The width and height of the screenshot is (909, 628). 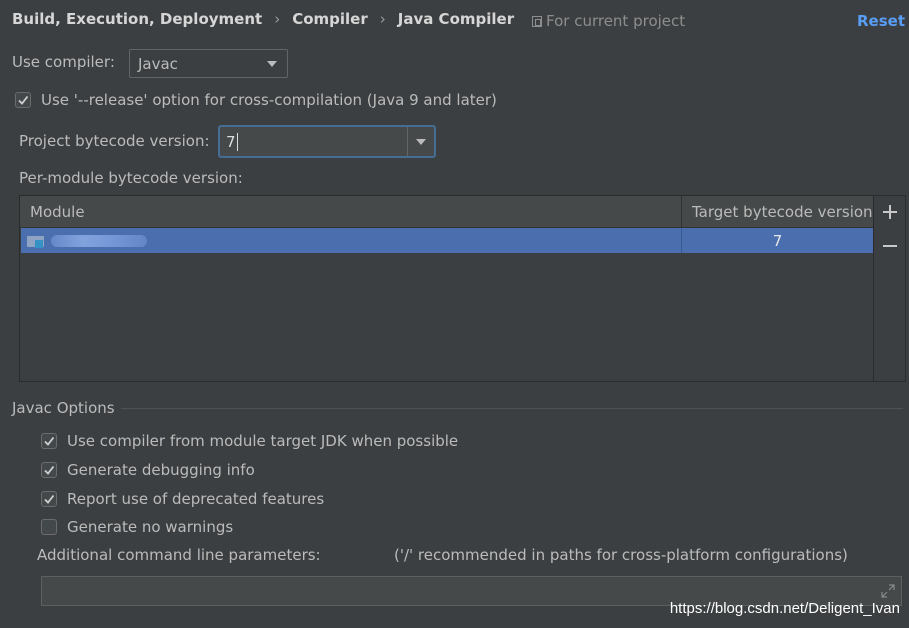 What do you see at coordinates (777, 240) in the screenshot?
I see `table-cell-target: 7` at bounding box center [777, 240].